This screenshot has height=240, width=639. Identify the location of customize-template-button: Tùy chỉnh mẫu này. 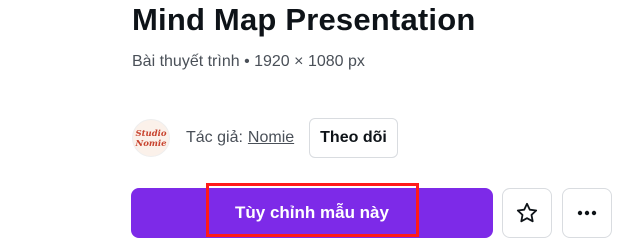
(312, 213).